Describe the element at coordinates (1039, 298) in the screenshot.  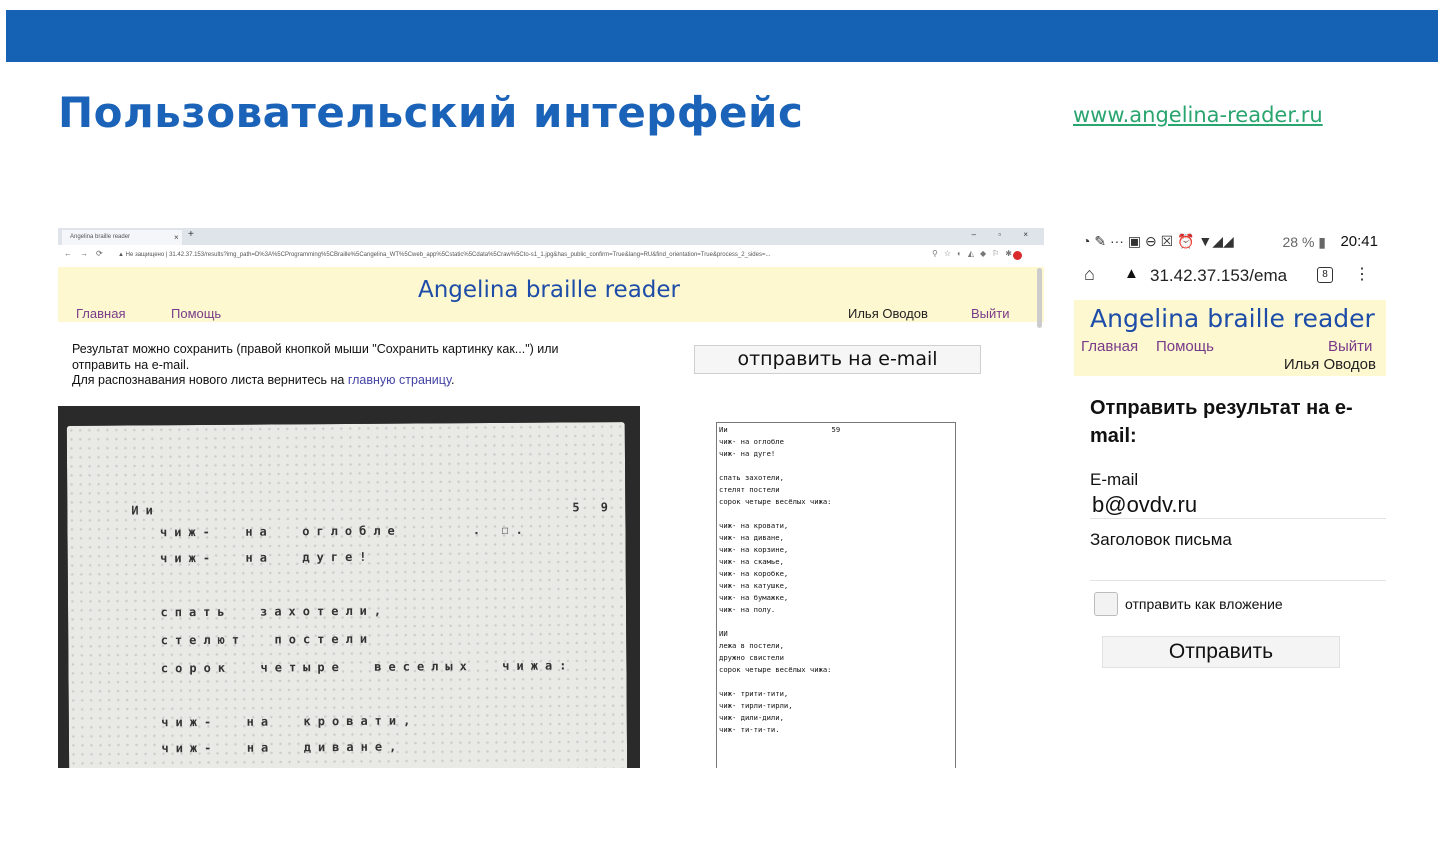
I see `page-scrollbar` at that location.